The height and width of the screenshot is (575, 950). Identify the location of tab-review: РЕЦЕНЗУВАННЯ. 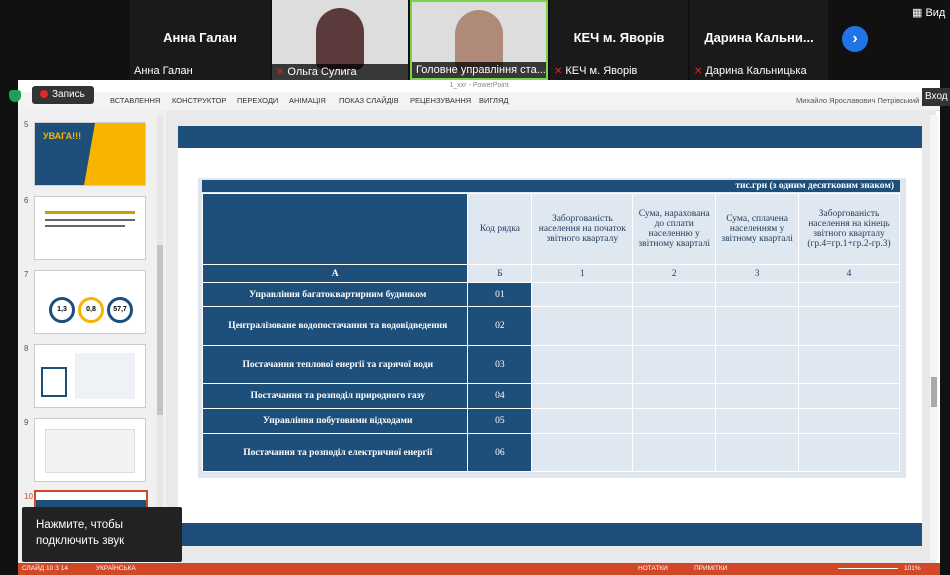
(440, 100).